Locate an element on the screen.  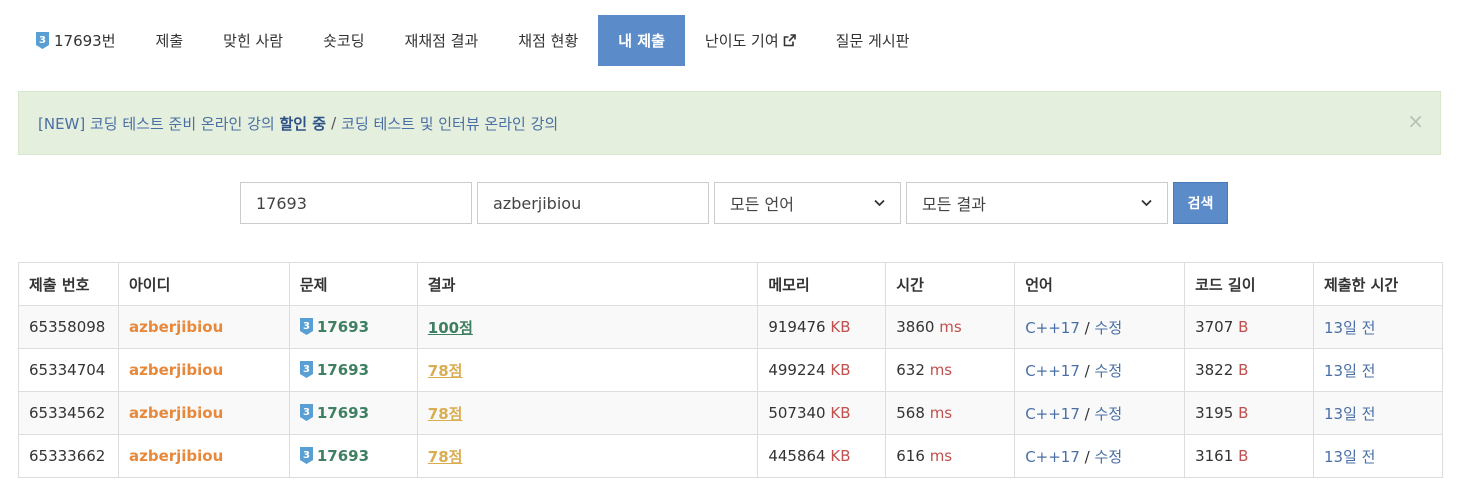
header-language: 언어 is located at coordinates (1100, 284).